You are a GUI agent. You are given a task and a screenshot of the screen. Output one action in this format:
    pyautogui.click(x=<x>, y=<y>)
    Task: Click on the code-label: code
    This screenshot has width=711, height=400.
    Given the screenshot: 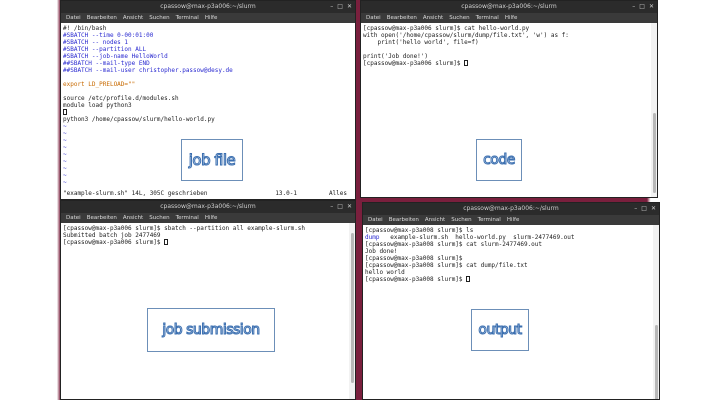 What is the action you would take?
    pyautogui.click(x=499, y=160)
    